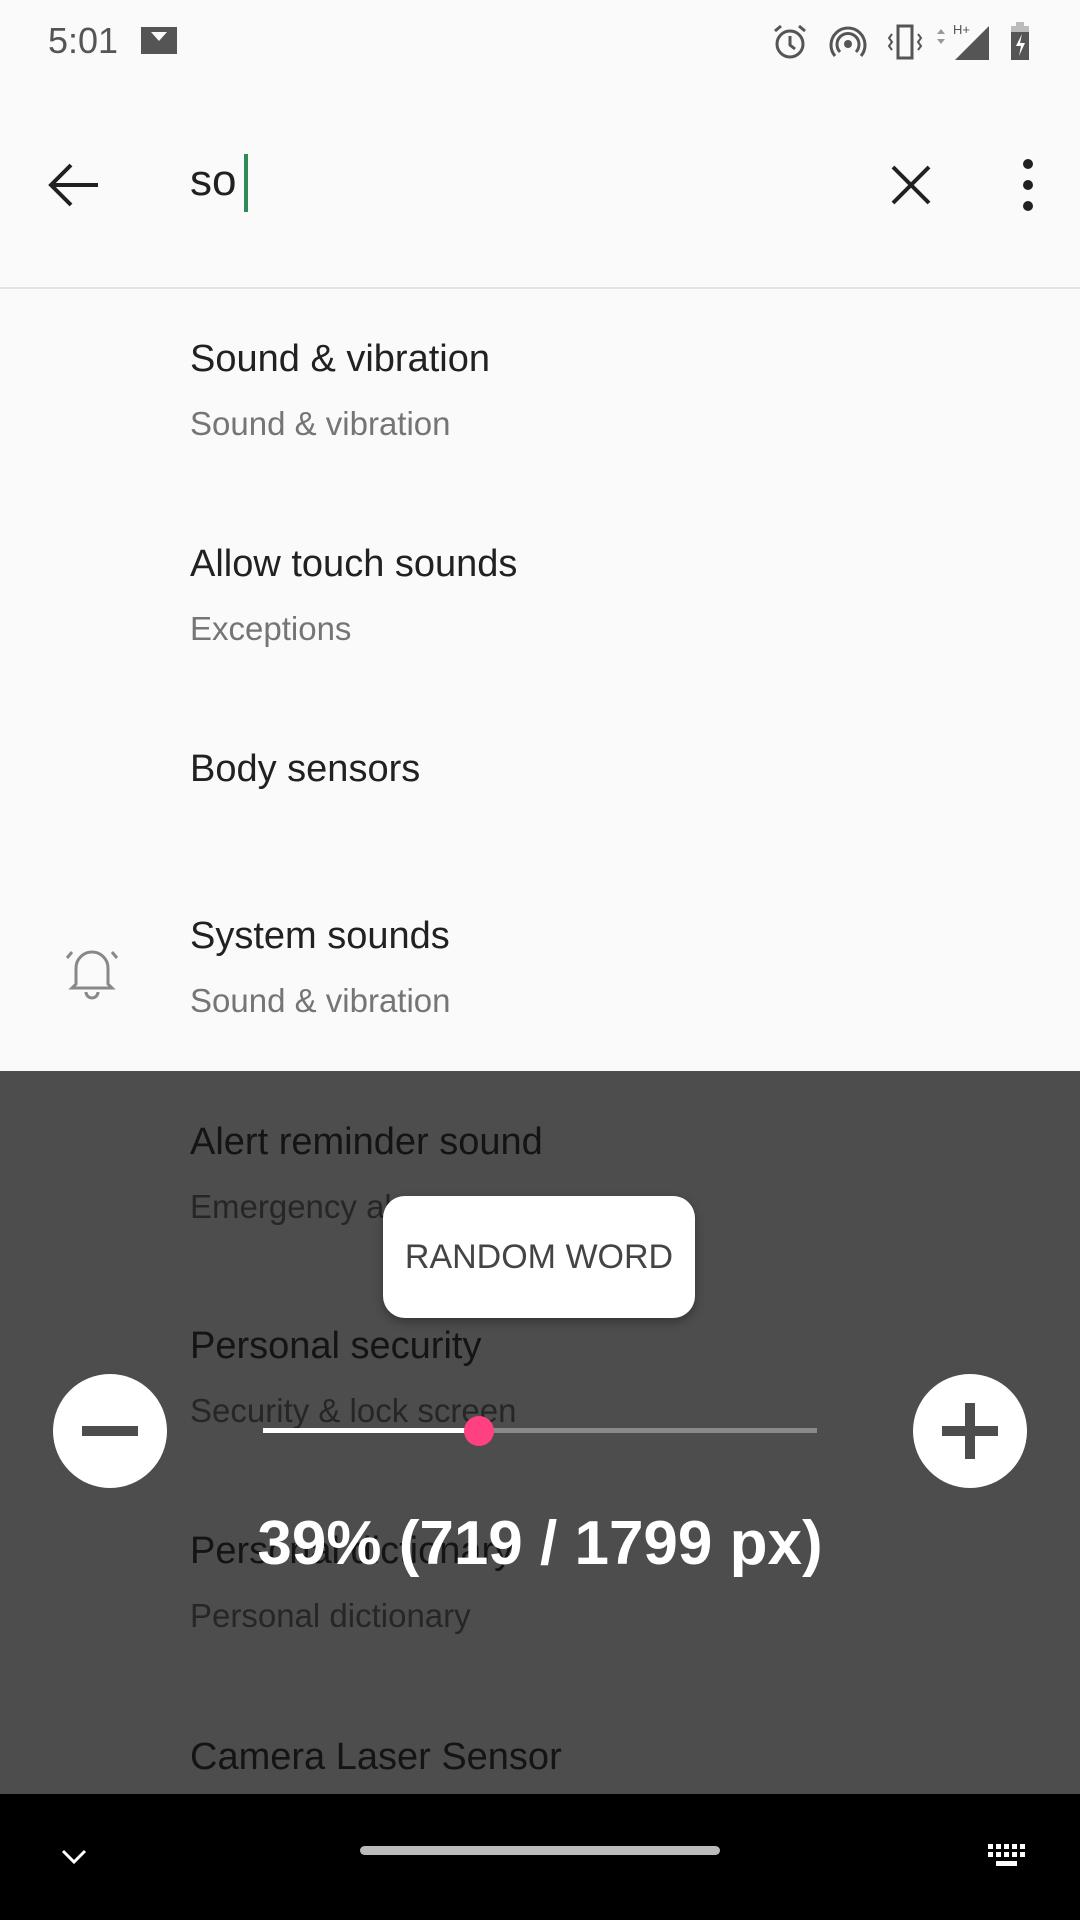 The width and height of the screenshot is (1080, 1920). What do you see at coordinates (963, 41) in the screenshot?
I see `signal-h-plus-icon: H+` at bounding box center [963, 41].